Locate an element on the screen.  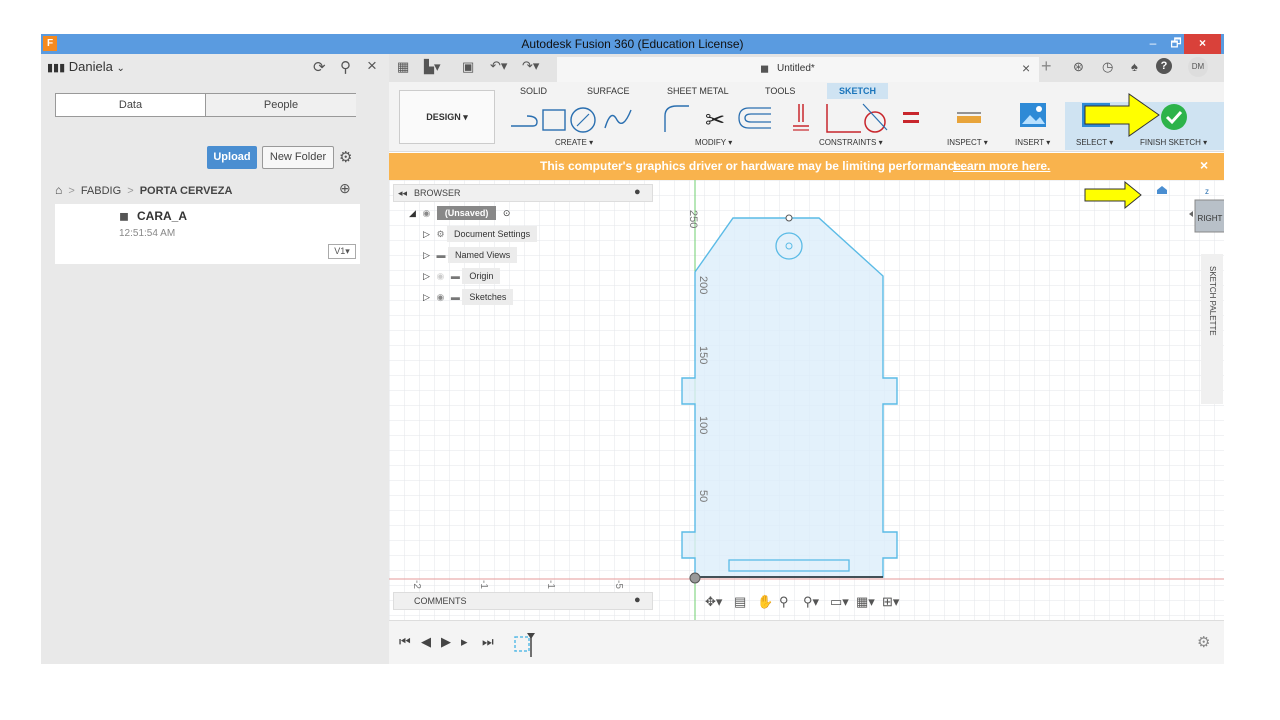
upload-button: Upload is located at coordinates (232, 157).